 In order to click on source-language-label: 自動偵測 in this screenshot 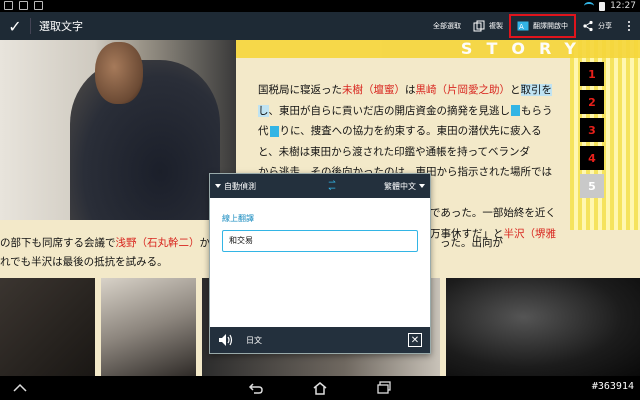, I will do `click(240, 186)`.